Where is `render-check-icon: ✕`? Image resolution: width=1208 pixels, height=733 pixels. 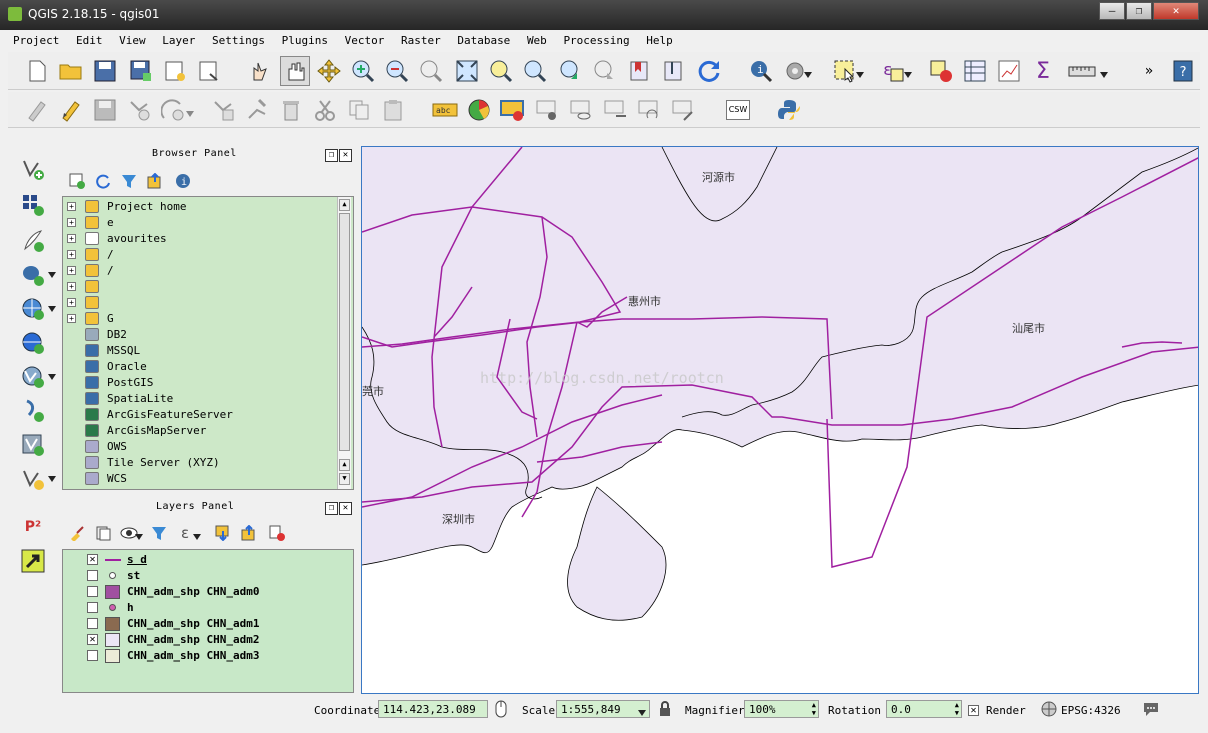
render-check-icon: ✕ is located at coordinates (973, 710).